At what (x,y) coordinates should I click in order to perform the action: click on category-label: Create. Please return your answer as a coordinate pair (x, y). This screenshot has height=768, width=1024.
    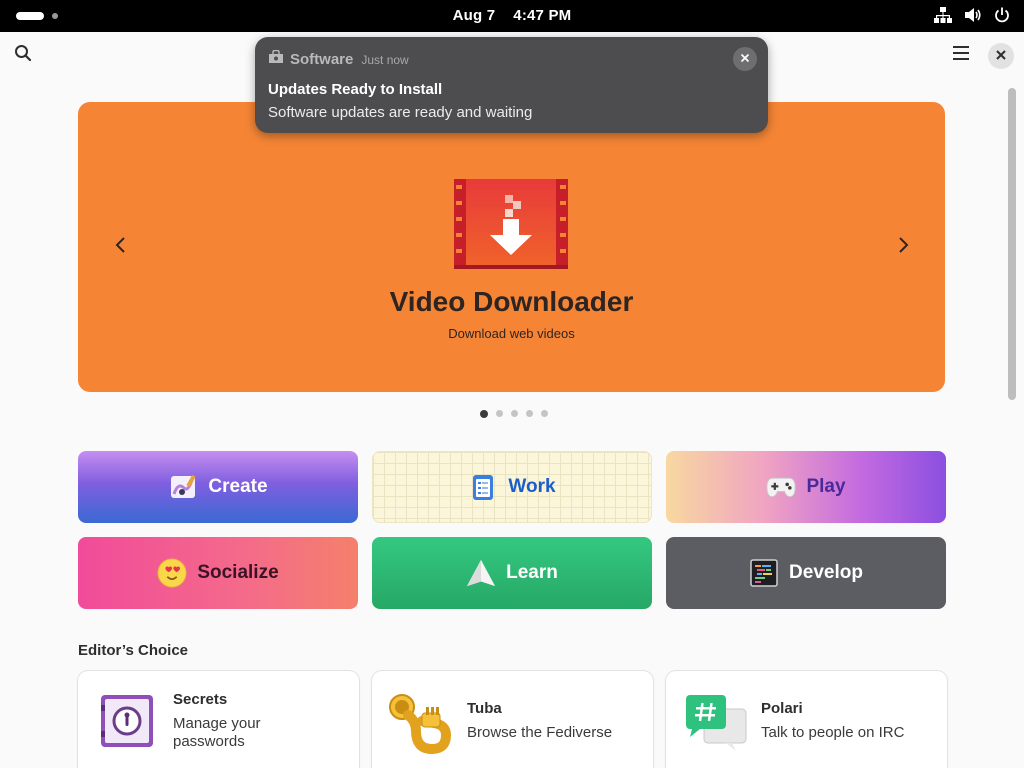
    Looking at the image, I should click on (238, 486).